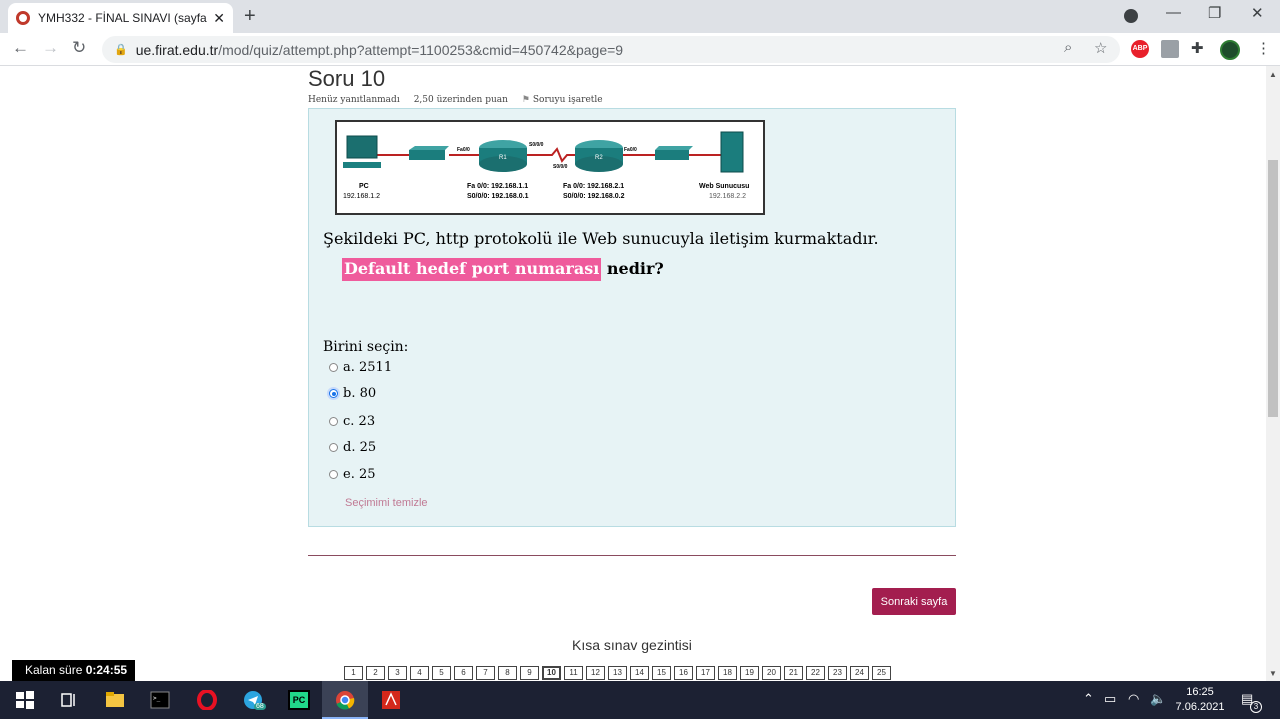  What do you see at coordinates (661, 673) in the screenshot?
I see `quiz-nav-page-15: 15` at bounding box center [661, 673].